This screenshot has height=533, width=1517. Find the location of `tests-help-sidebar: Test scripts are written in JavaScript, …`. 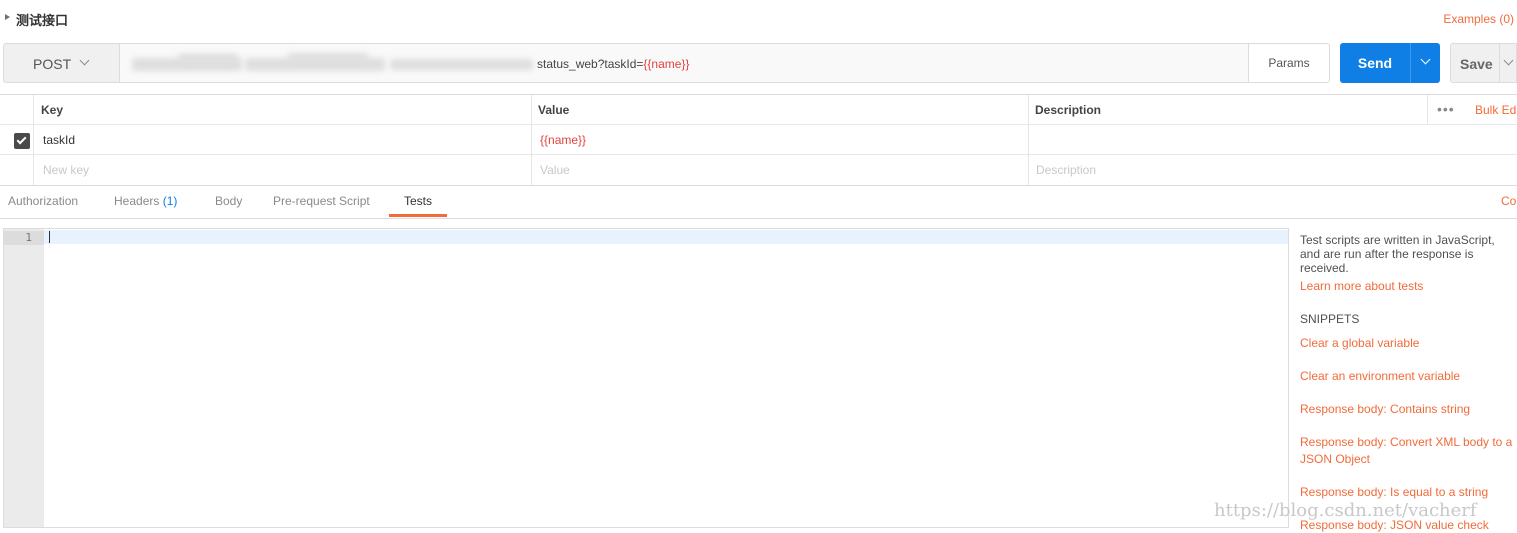

tests-help-sidebar: Test scripts are written in JavaScript, … is located at coordinates (1408, 383).